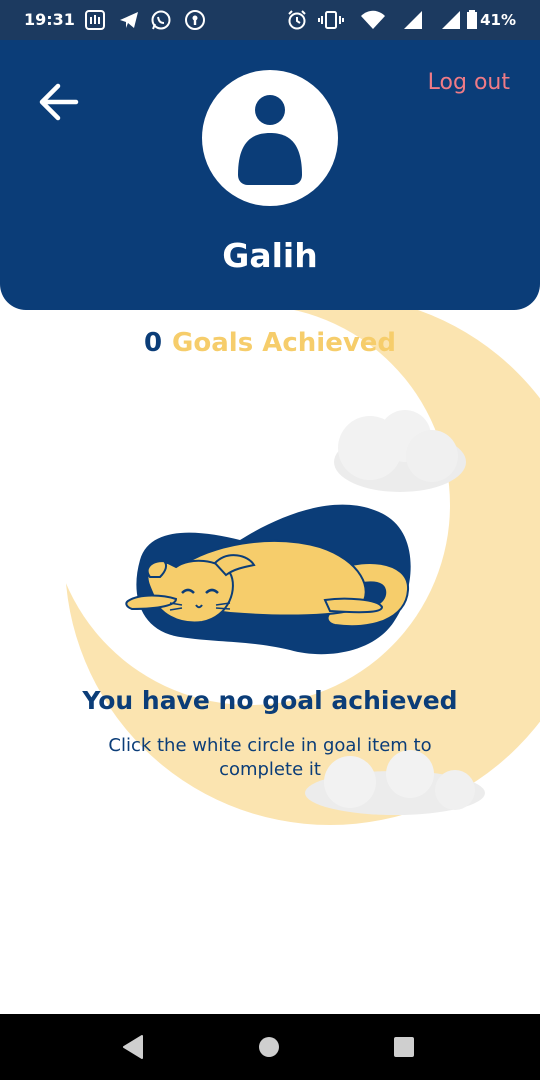  I want to click on back-button, so click(60, 102).